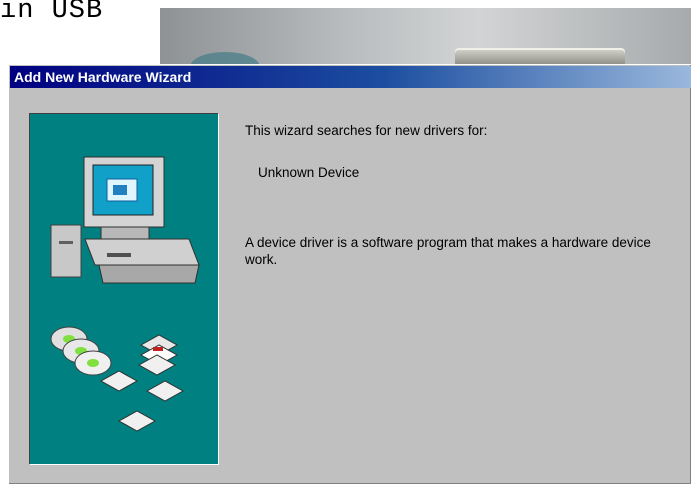 The image size is (691, 484). What do you see at coordinates (81, 351) in the screenshot?
I see `cd-icon` at bounding box center [81, 351].